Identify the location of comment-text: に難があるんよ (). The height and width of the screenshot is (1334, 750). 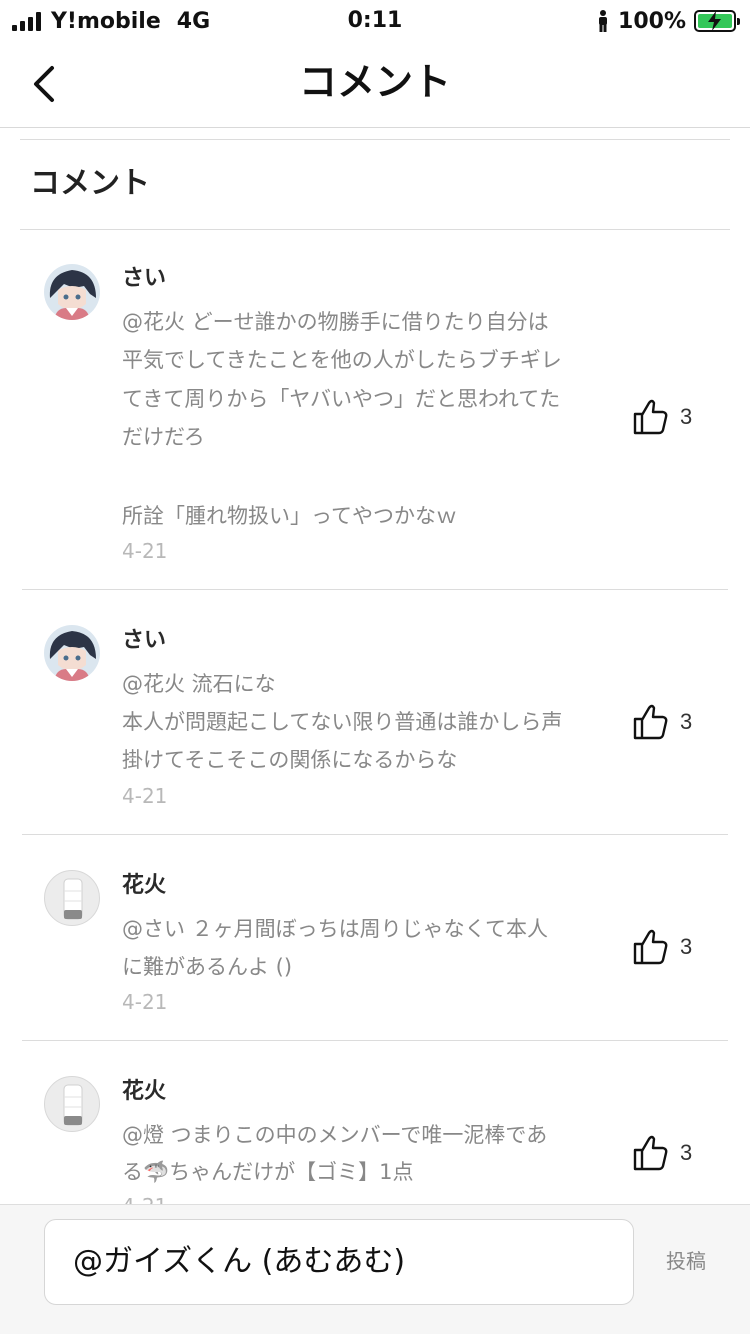
(207, 967).